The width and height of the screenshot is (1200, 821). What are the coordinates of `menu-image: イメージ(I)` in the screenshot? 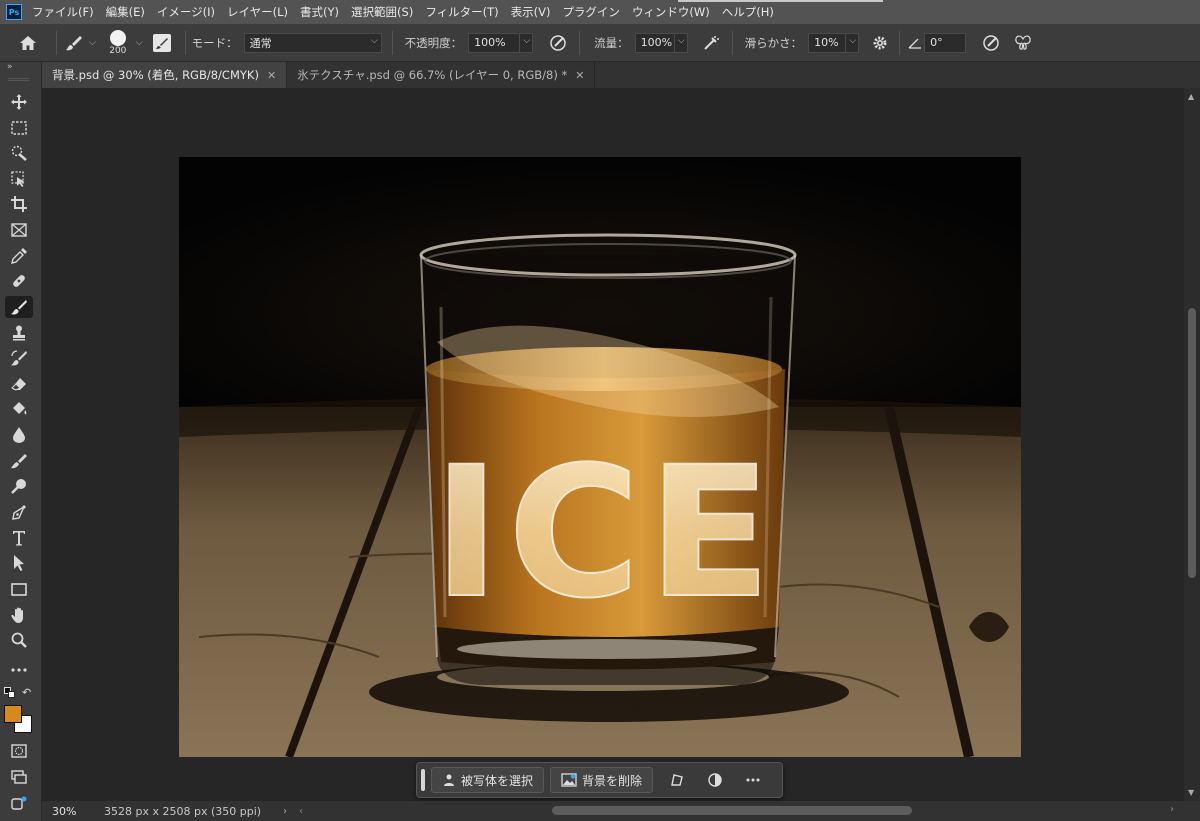 It's located at (186, 12).